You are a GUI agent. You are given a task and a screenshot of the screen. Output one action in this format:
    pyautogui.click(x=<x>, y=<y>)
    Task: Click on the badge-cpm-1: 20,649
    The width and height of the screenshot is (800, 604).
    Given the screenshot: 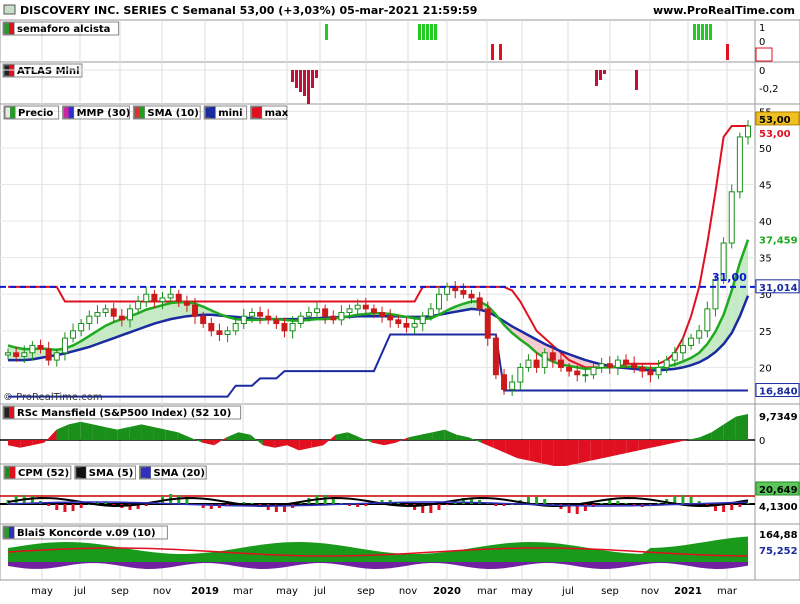 What is the action you would take?
    pyautogui.click(x=778, y=490)
    